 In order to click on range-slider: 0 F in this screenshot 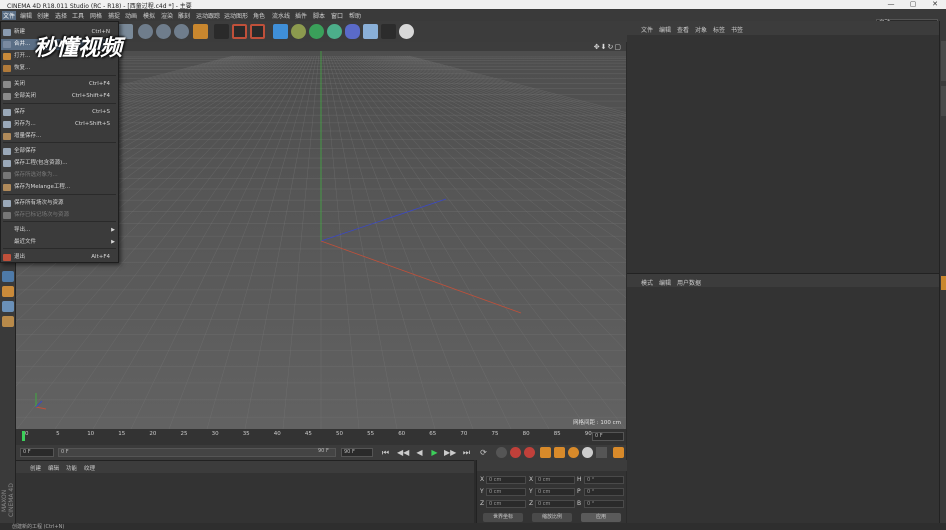, I will do `click(197, 452)`.